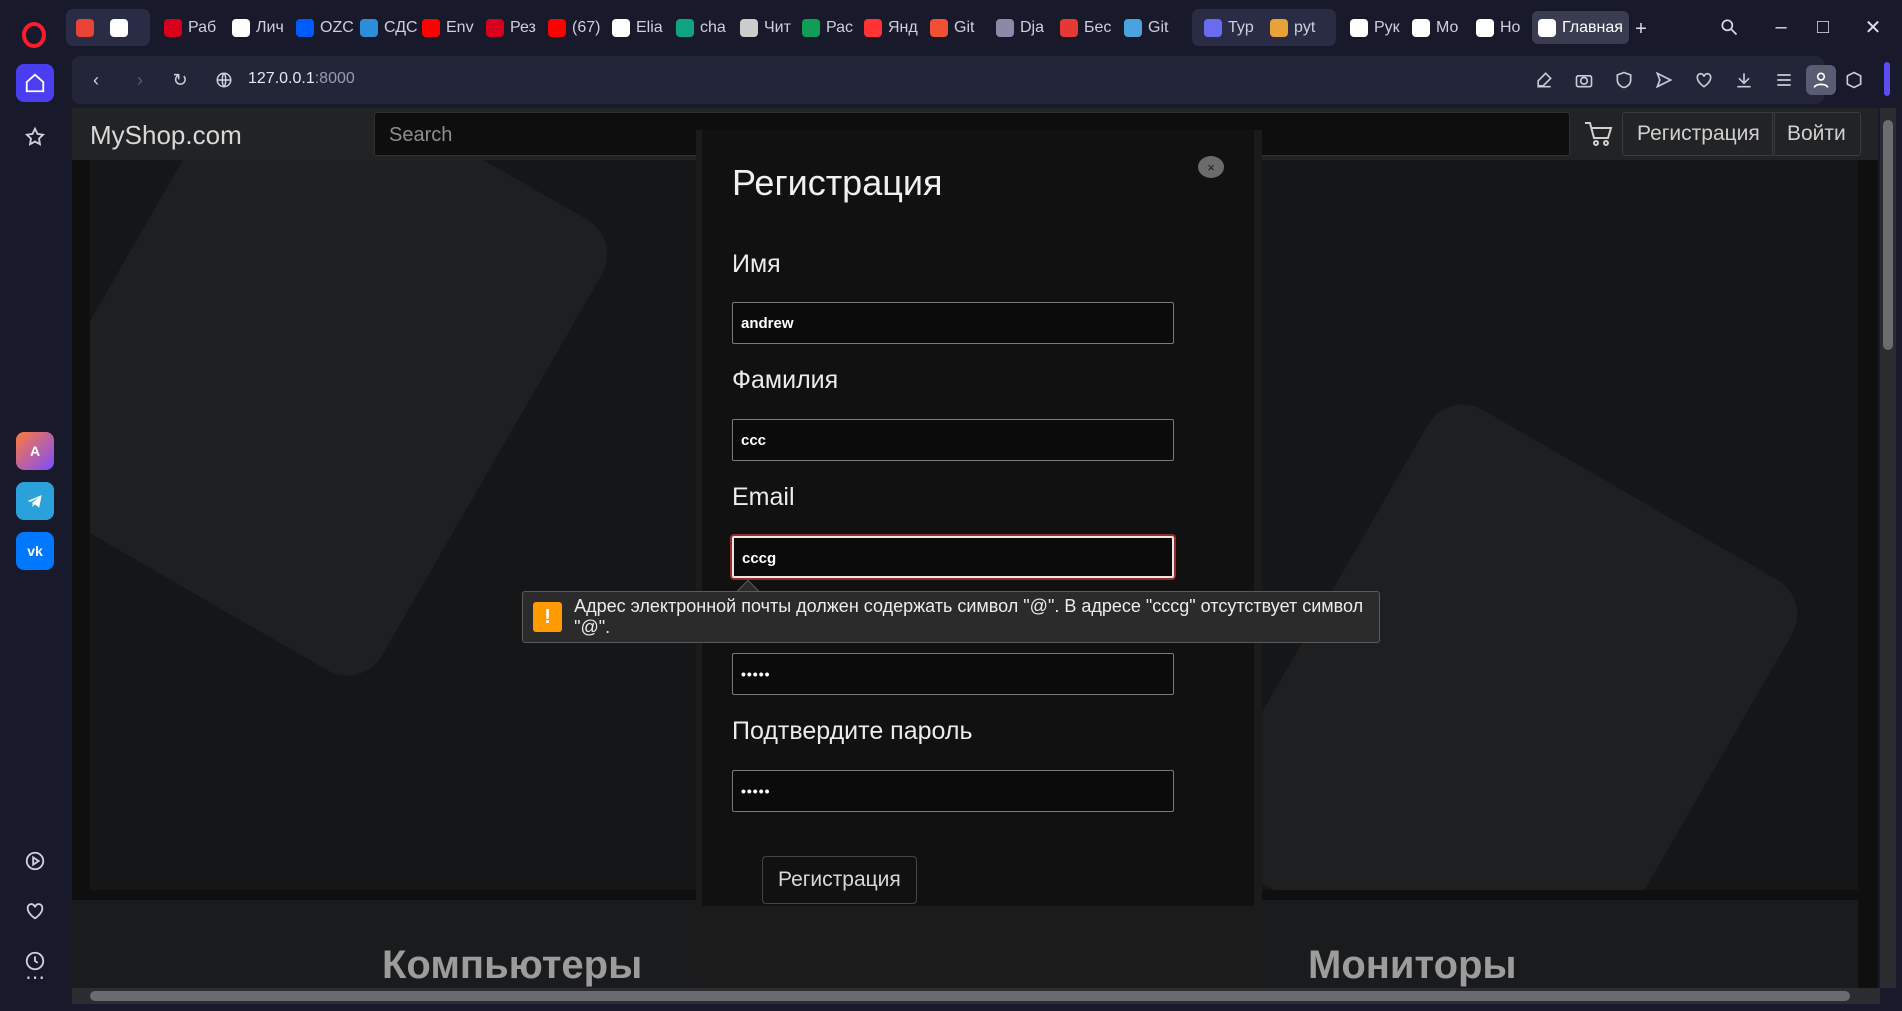  Describe the element at coordinates (119, 27) in the screenshot. I see `app-icon` at that location.